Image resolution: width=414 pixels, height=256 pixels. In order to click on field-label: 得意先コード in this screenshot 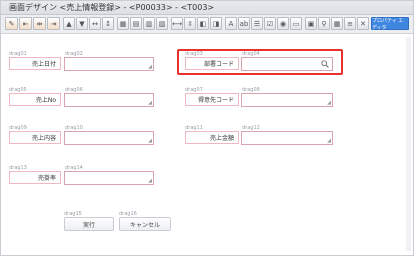, I will do `click(212, 99)`.